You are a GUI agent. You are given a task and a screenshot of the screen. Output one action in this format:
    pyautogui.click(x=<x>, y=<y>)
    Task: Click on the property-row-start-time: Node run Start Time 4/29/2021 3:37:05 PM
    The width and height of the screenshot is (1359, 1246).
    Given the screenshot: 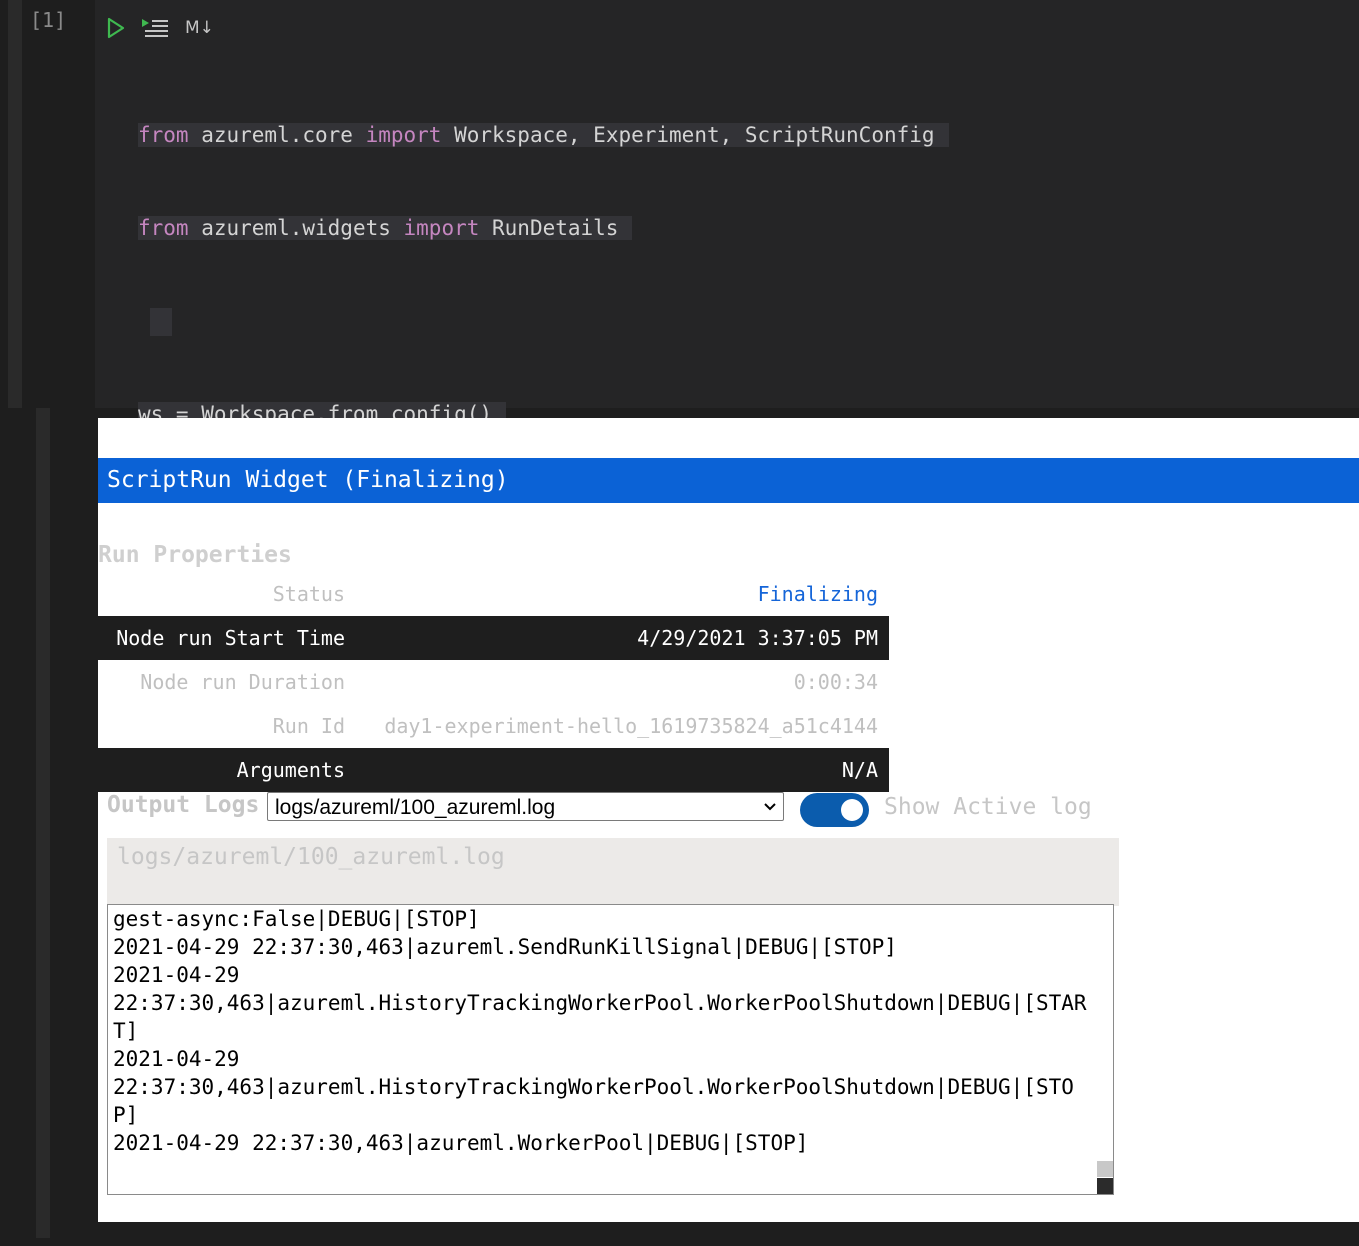 What is the action you would take?
    pyautogui.click(x=493, y=638)
    